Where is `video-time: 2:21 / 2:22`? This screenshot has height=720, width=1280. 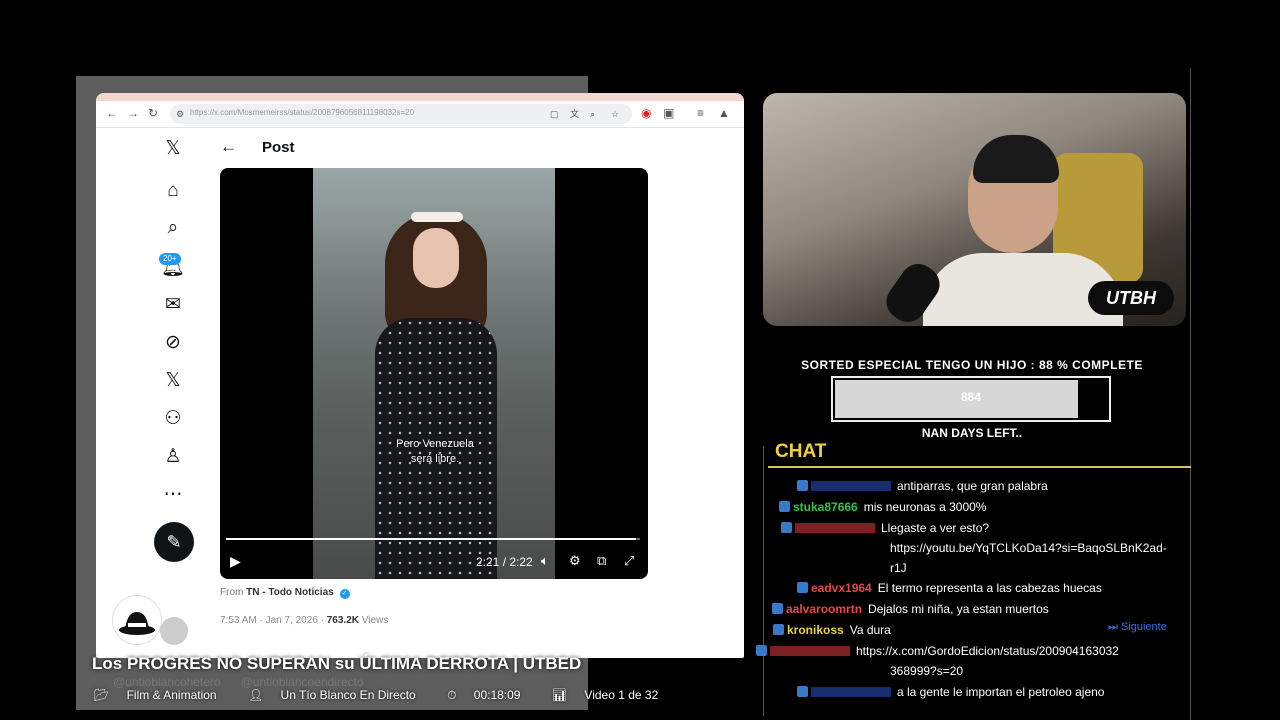 video-time: 2:21 / 2:22 is located at coordinates (504, 562).